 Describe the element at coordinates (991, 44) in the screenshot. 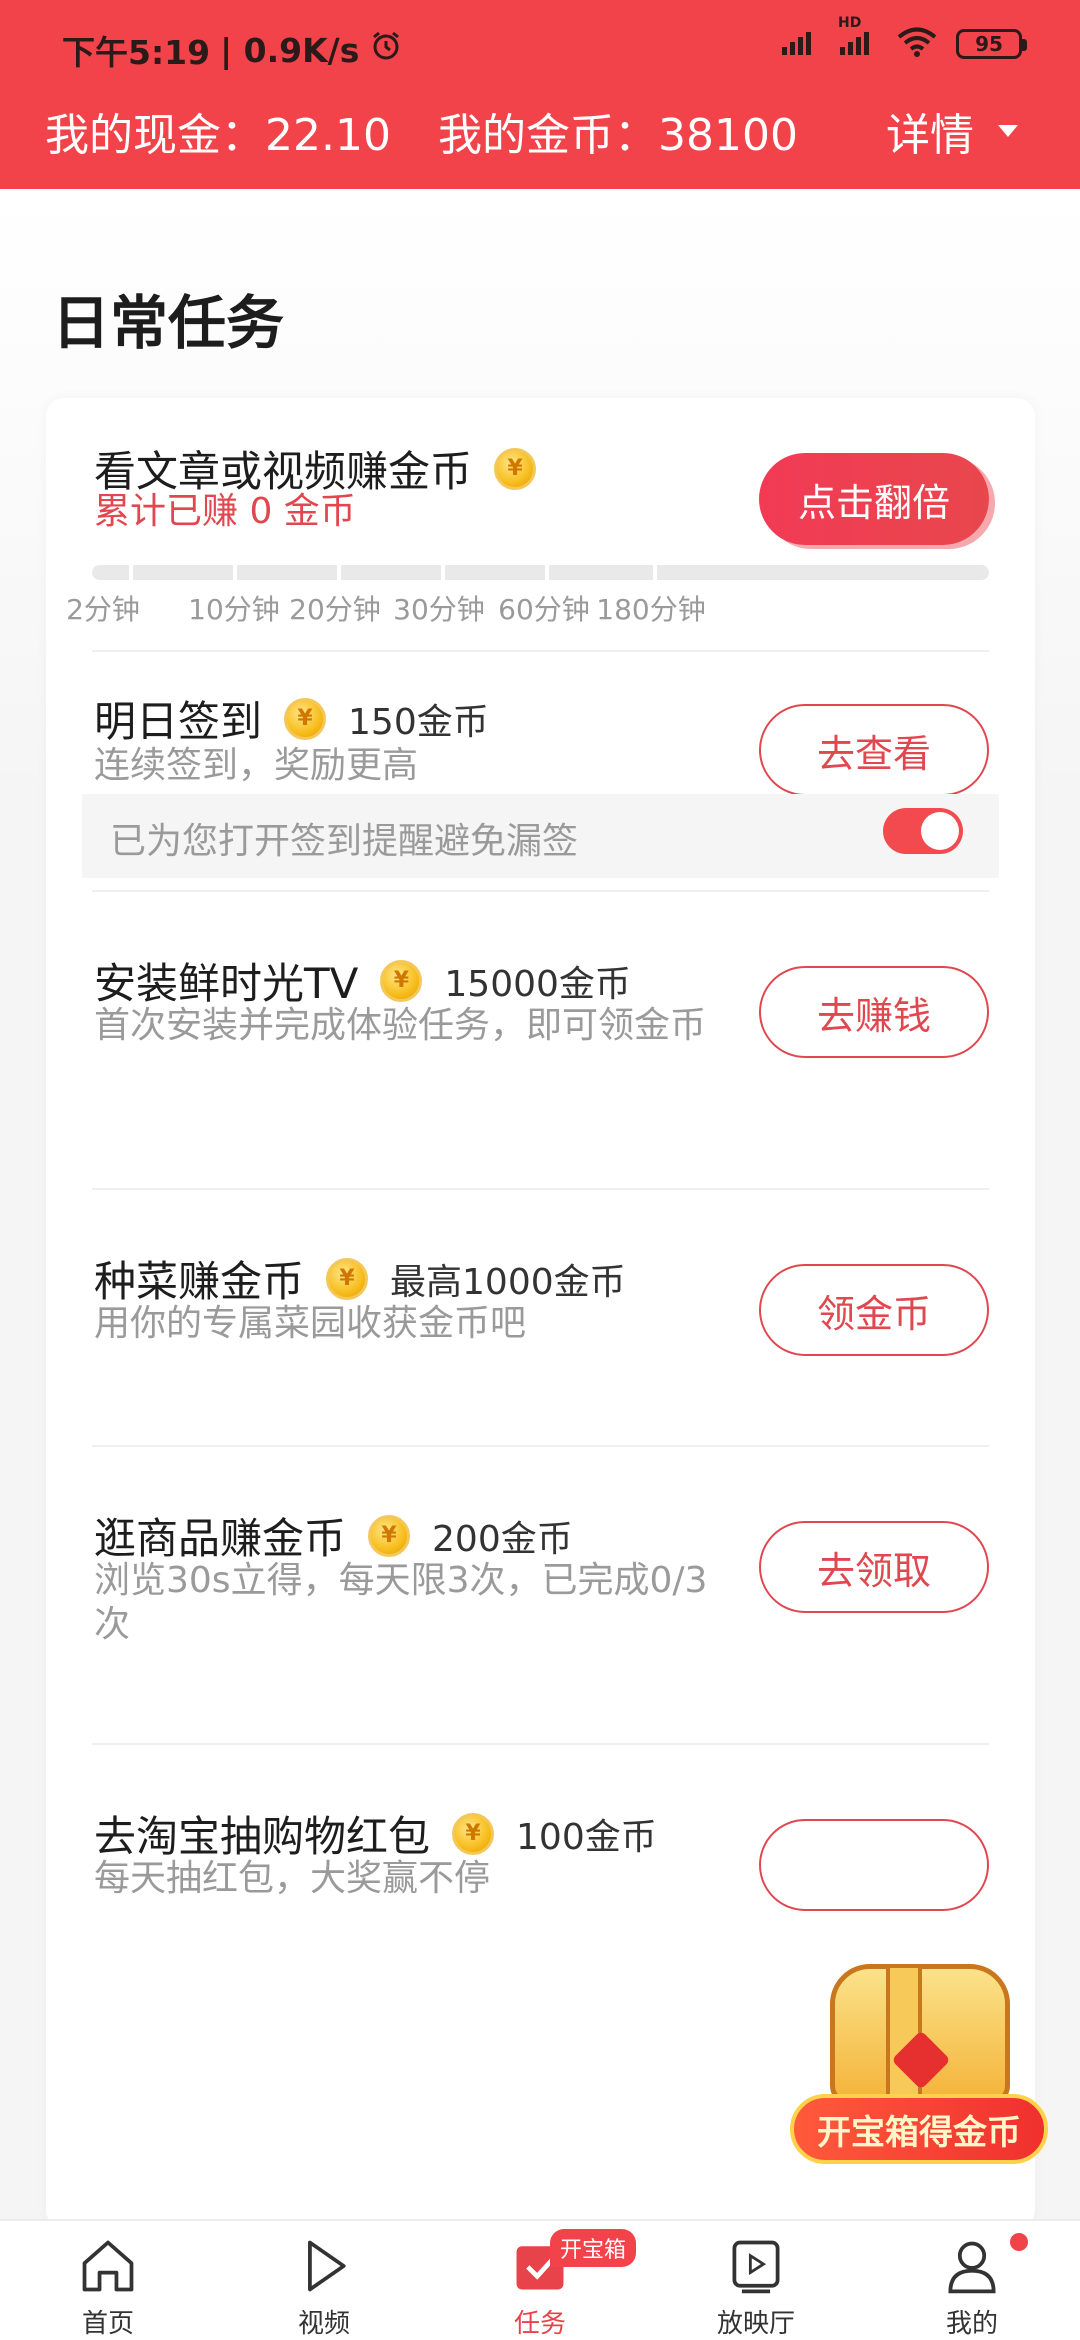

I see `battery-icon: 95` at that location.